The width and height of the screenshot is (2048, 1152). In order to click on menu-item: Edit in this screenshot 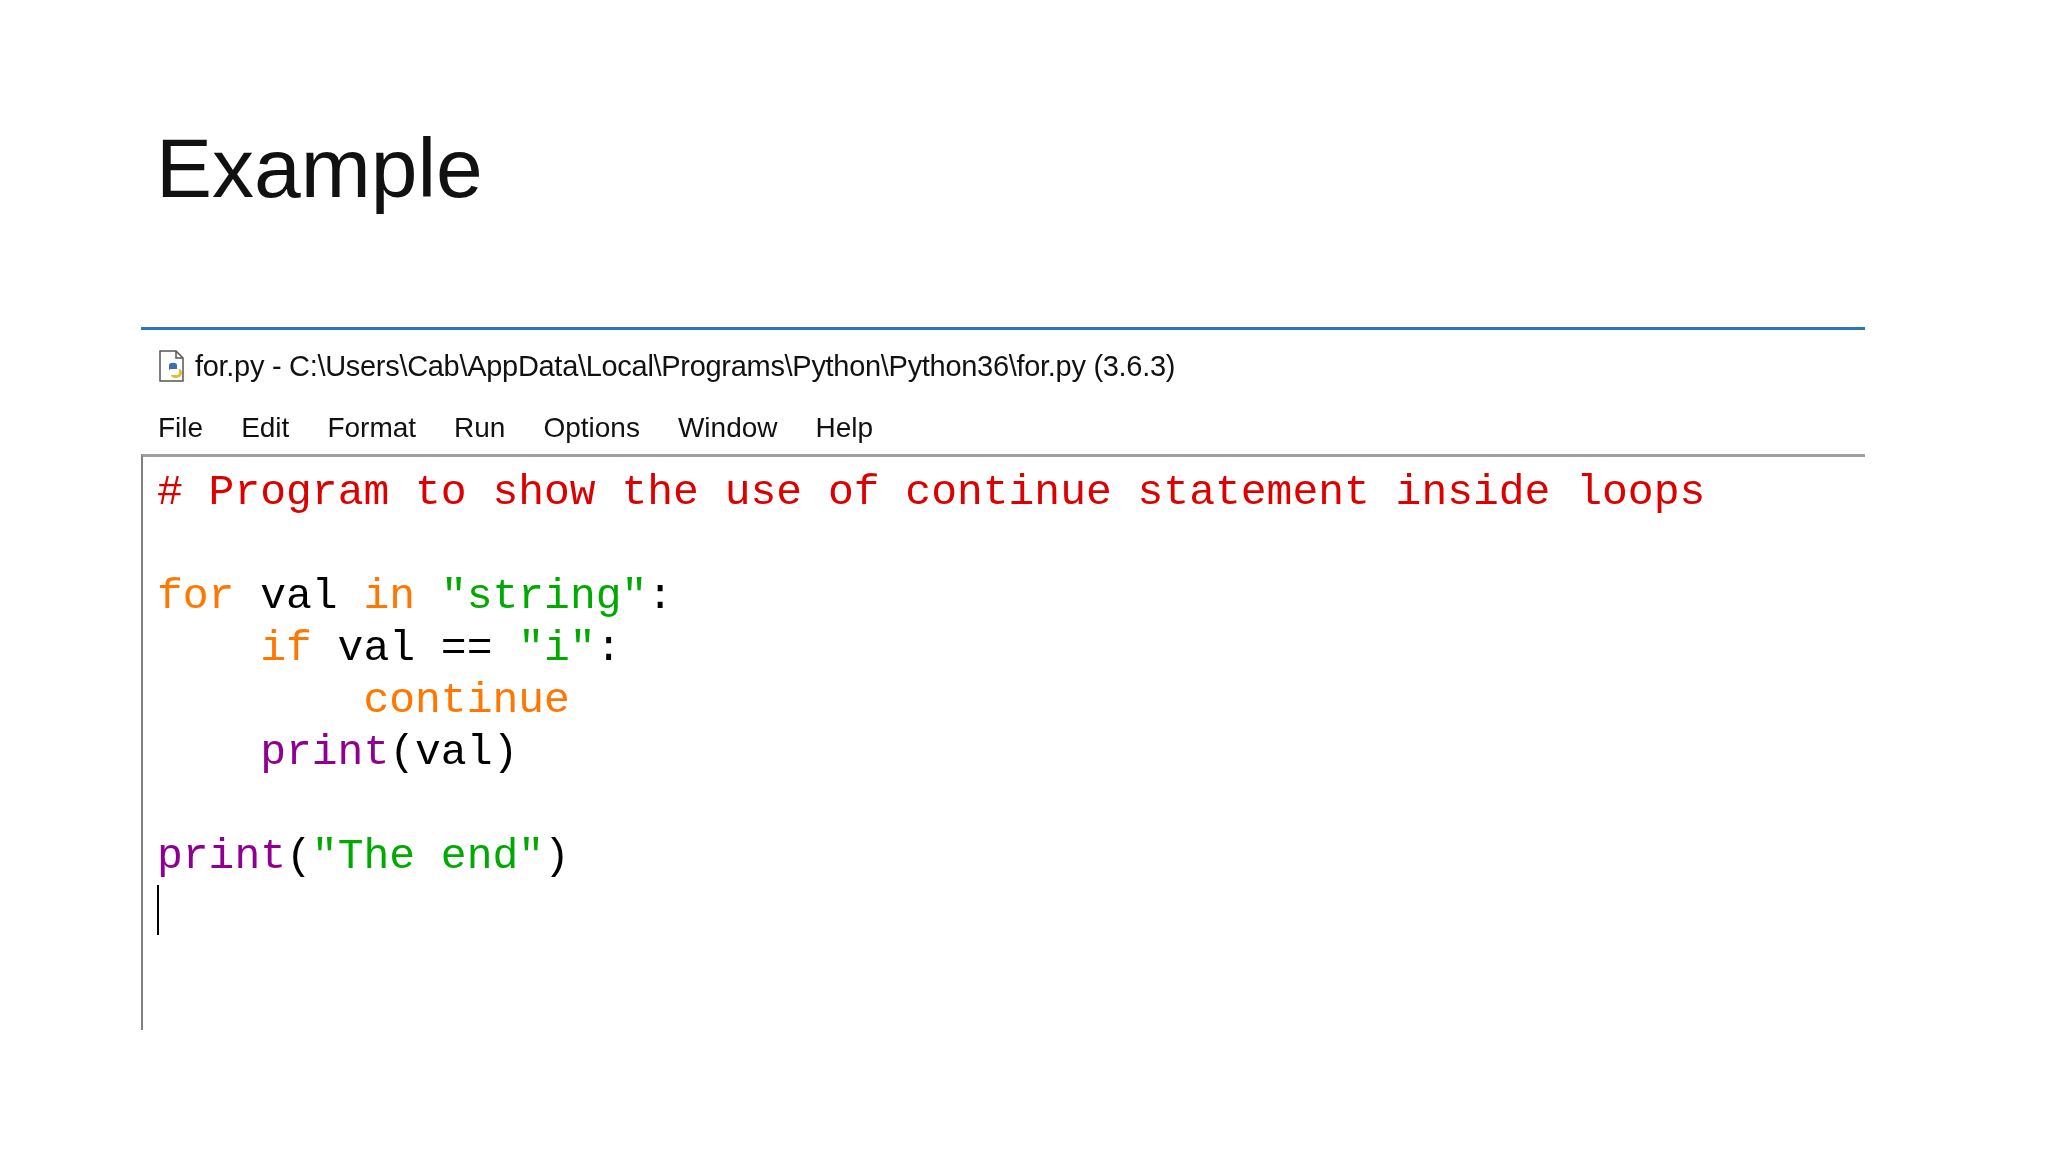, I will do `click(265, 428)`.